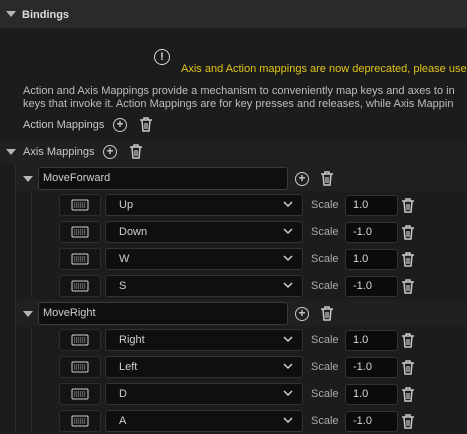 The image size is (467, 434). What do you see at coordinates (128, 367) in the screenshot?
I see `key-value: Left` at bounding box center [128, 367].